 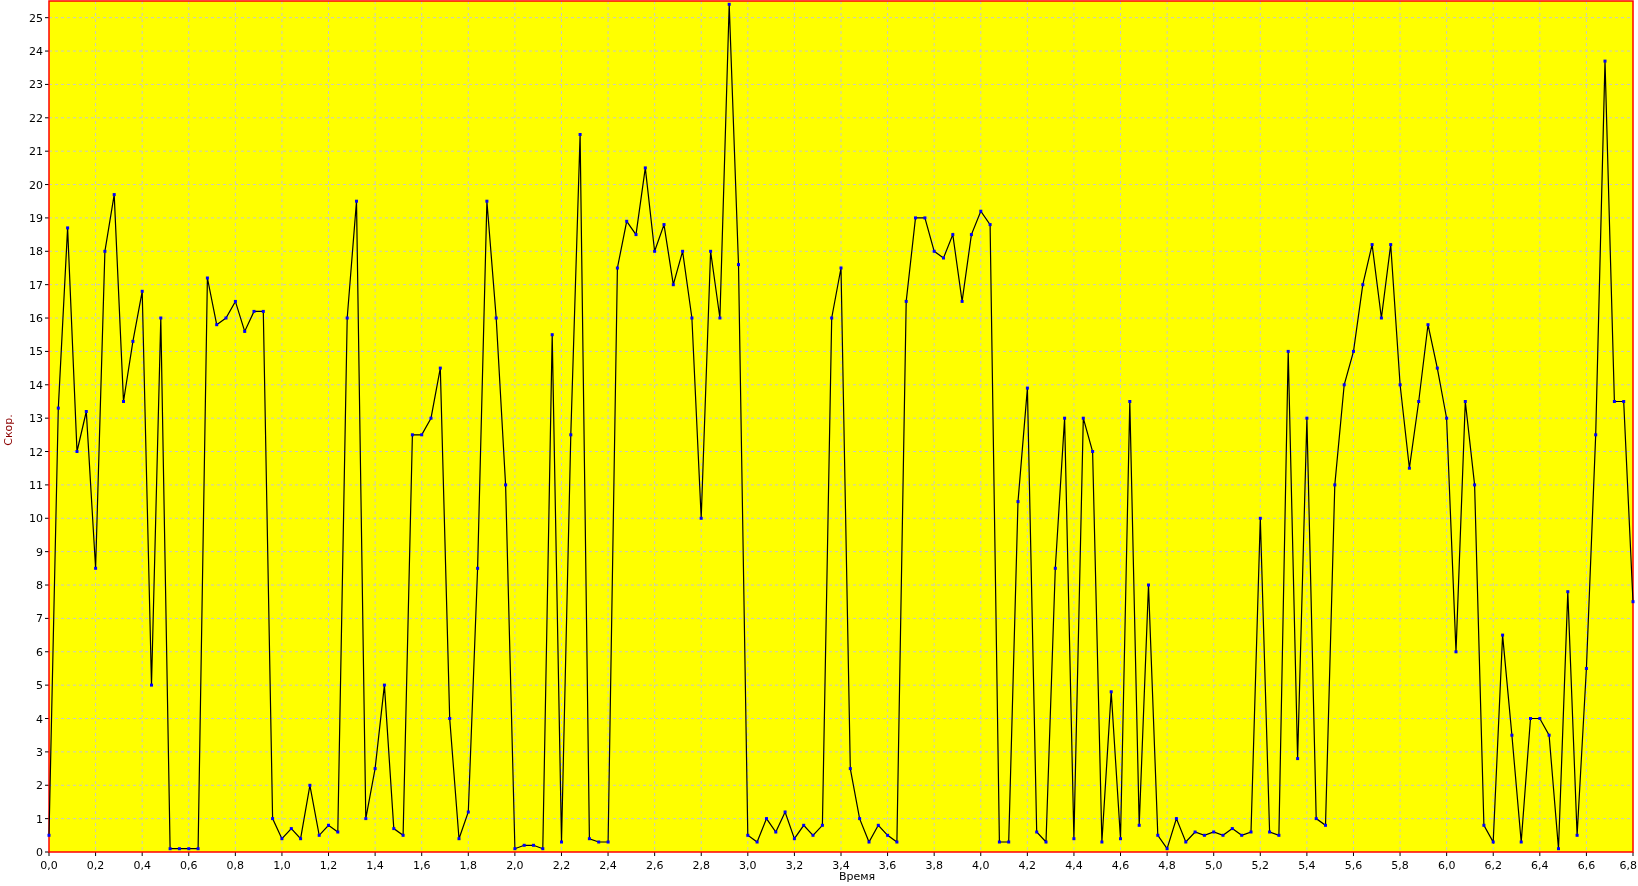 What do you see at coordinates (95, 865) in the screenshot?
I see `x-tick-label: 0,2` at bounding box center [95, 865].